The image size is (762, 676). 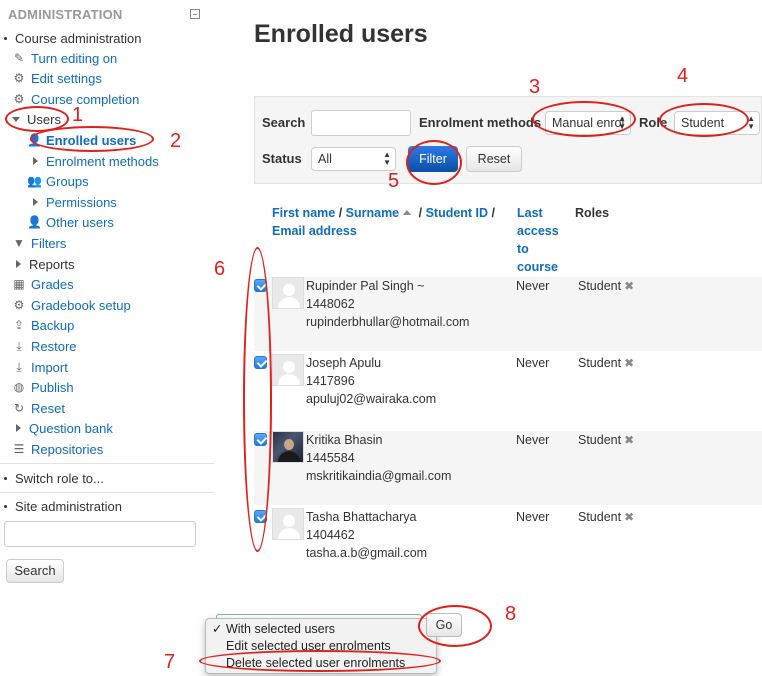 I want to click on user-name-link: Kritika Bhasin, so click(x=378, y=440).